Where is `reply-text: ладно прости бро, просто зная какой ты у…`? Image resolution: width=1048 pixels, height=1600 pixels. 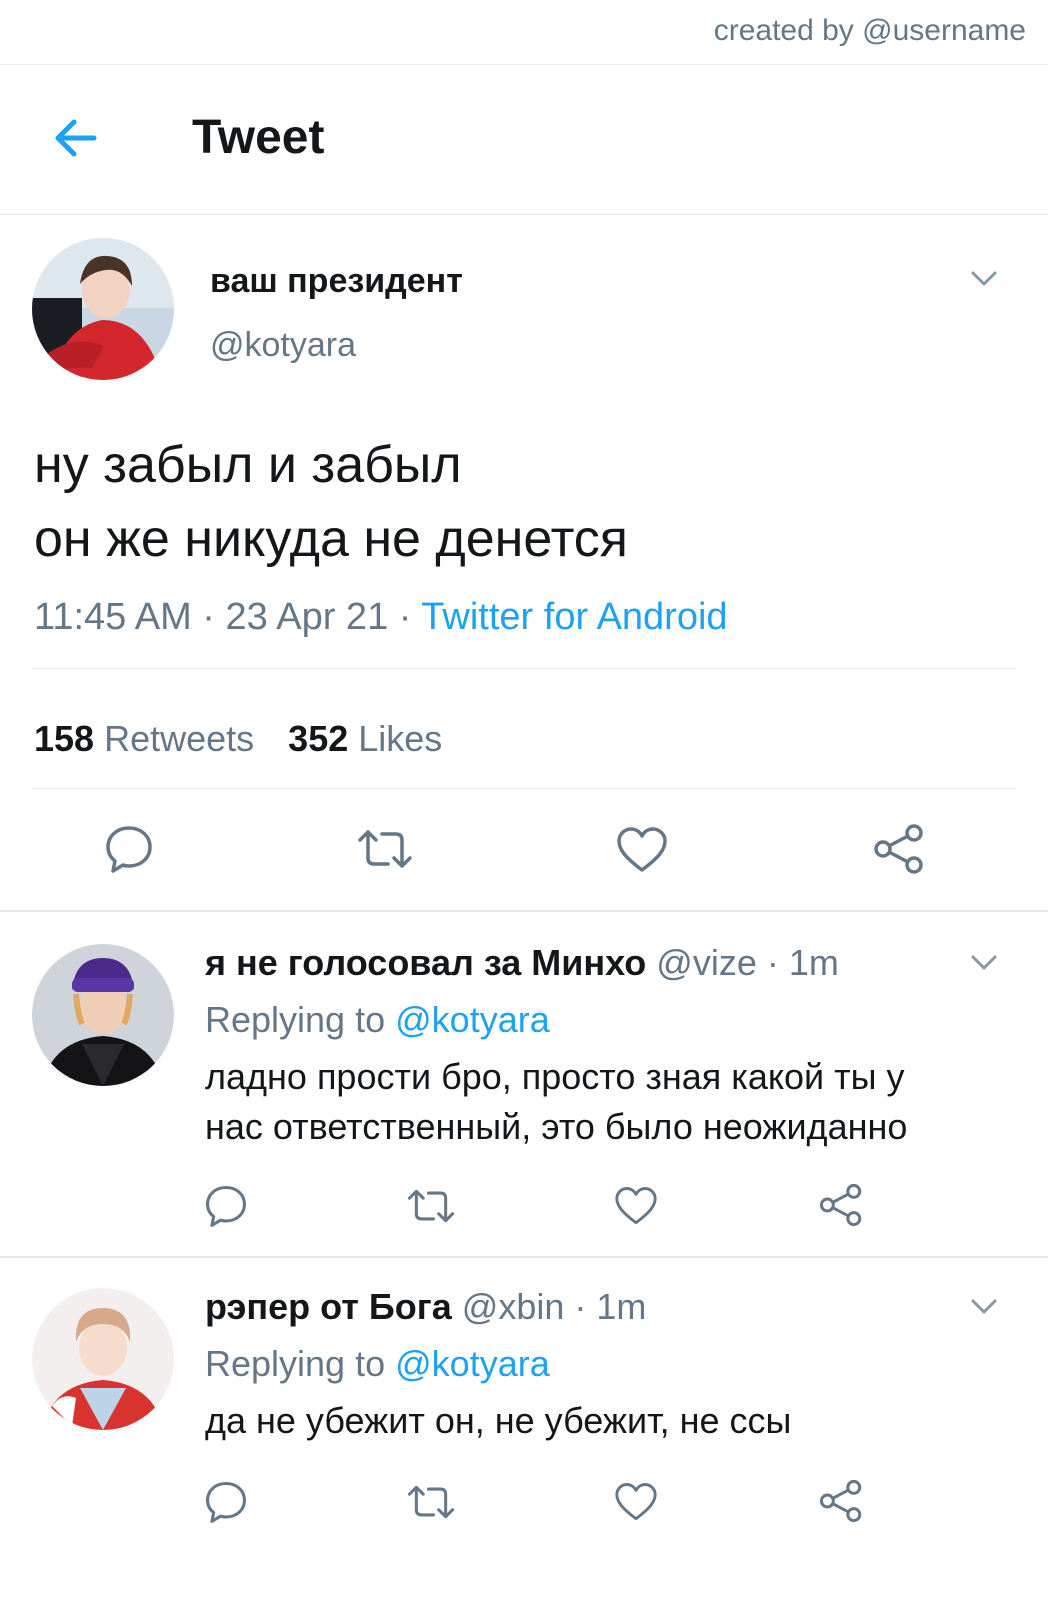 reply-text: ладно прости бро, просто зная какой ты у… is located at coordinates (610, 1102).